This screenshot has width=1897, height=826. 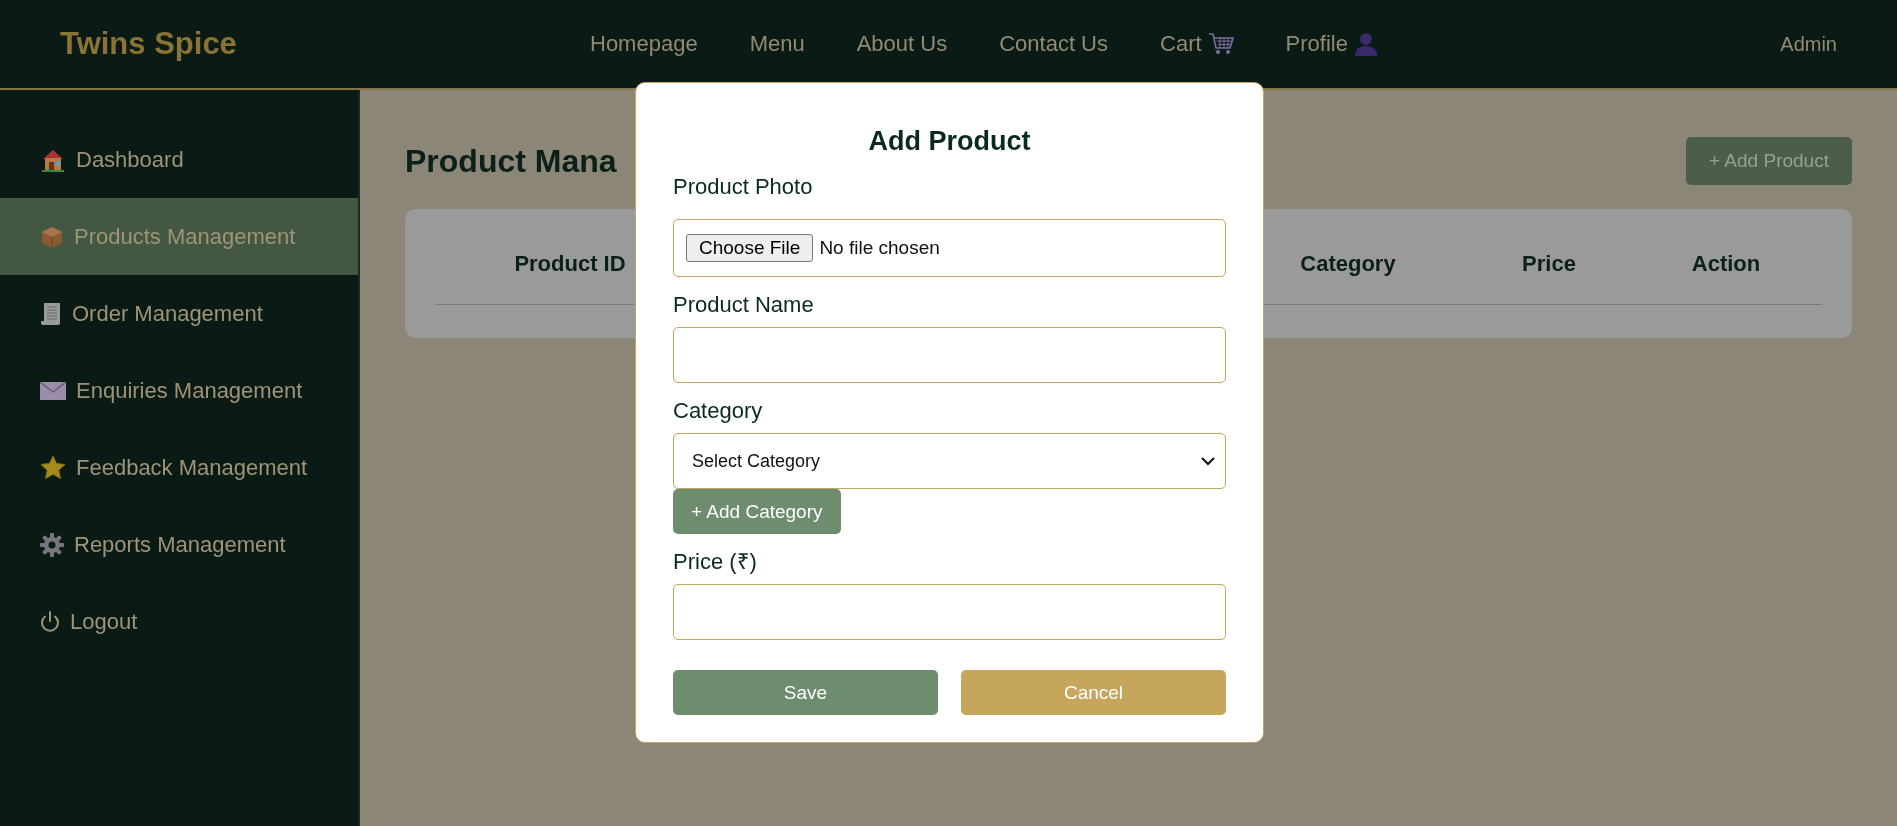 What do you see at coordinates (1197, 44) in the screenshot?
I see `nav-link: Cart` at bounding box center [1197, 44].